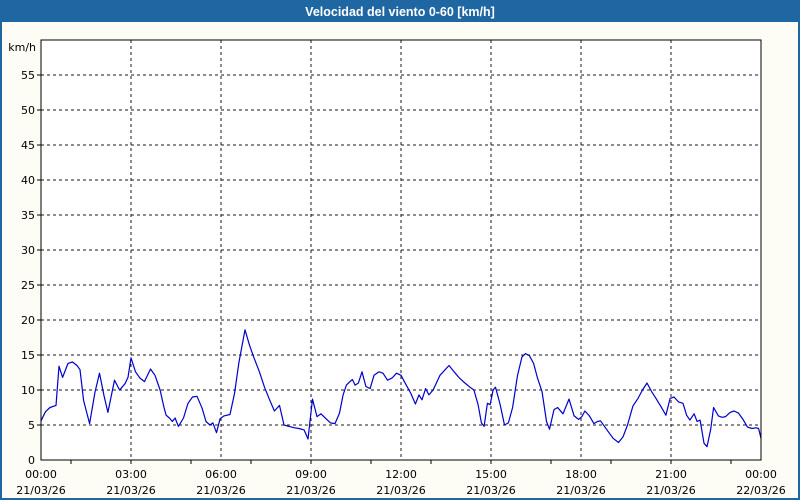 This screenshot has height=500, width=800. What do you see at coordinates (28, 250) in the screenshot?
I see `y-tick-label: 30` at bounding box center [28, 250].